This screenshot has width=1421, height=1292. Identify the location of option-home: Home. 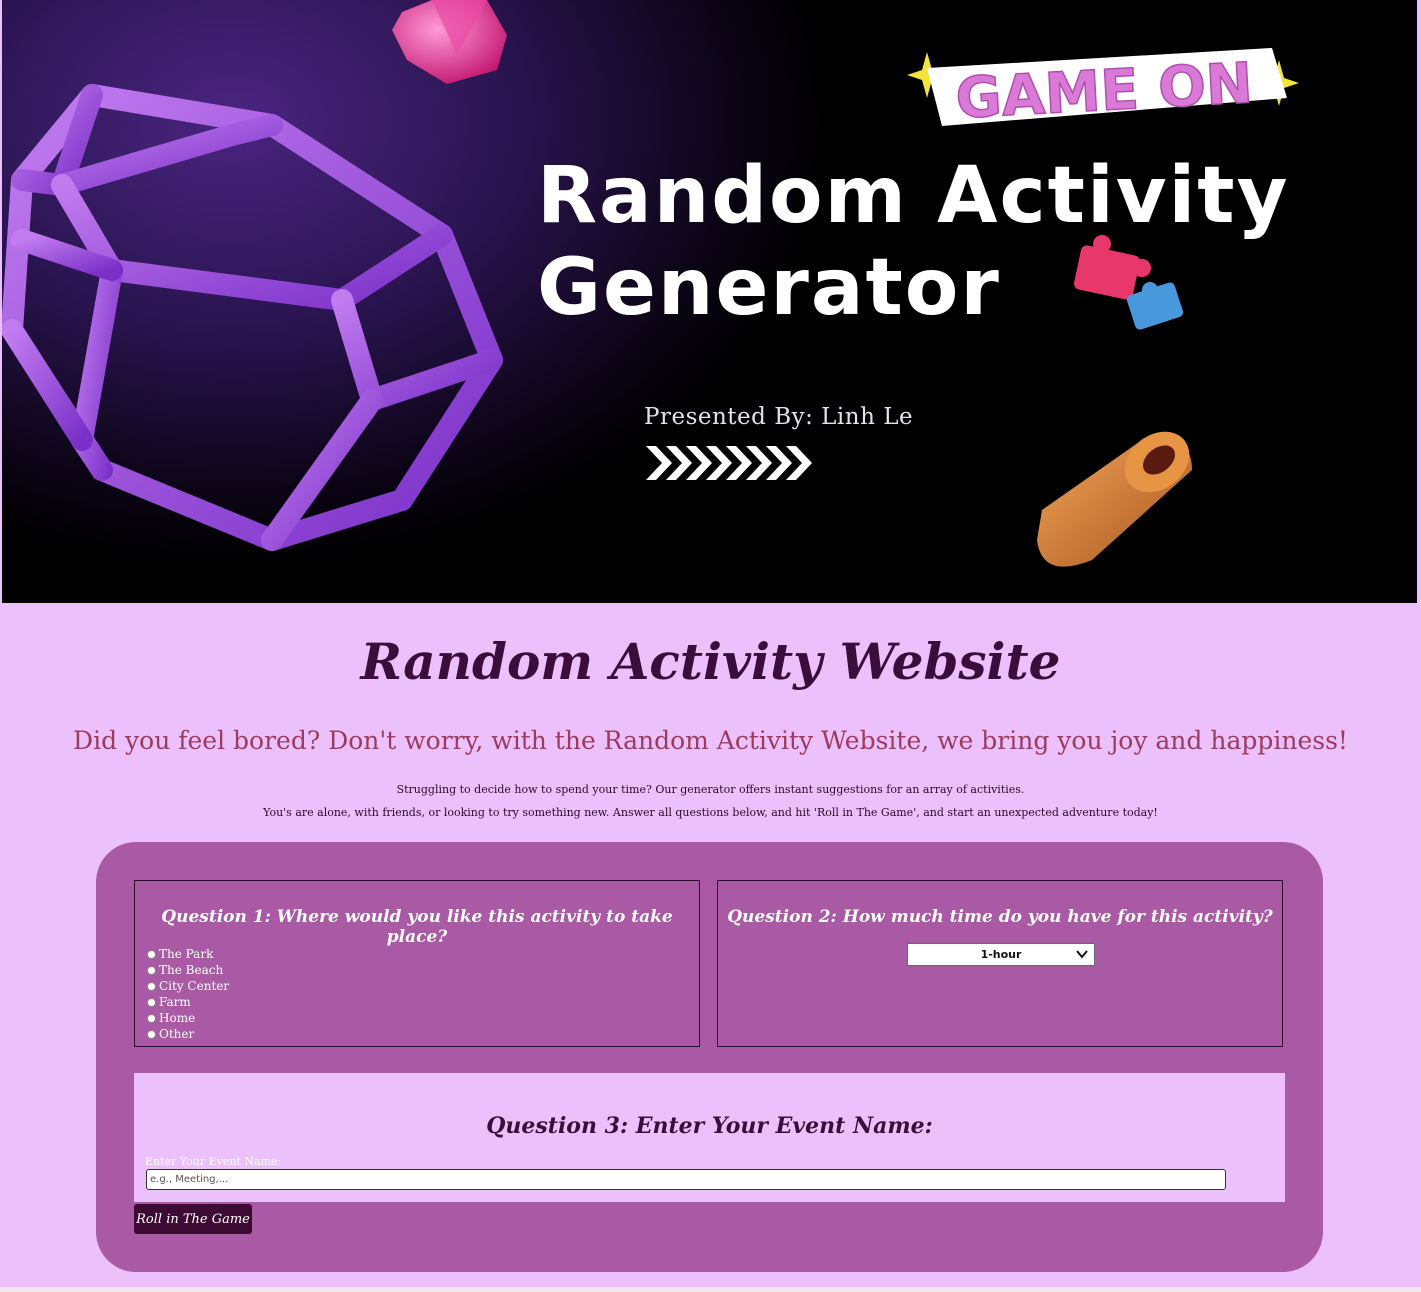
(188, 1018).